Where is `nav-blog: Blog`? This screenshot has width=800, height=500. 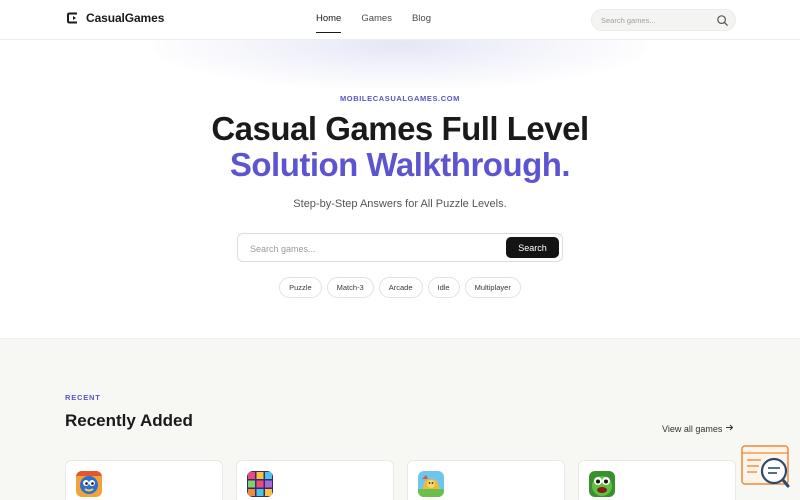
nav-blog: Blog is located at coordinates (421, 20).